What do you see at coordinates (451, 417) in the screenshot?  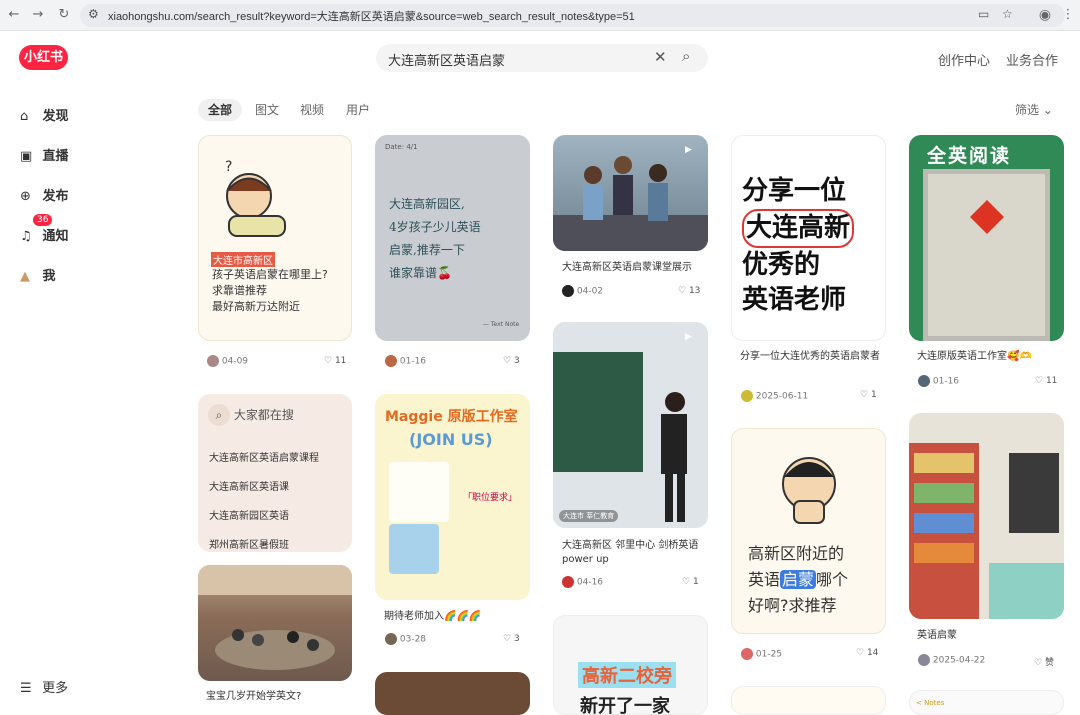 I see `poster-title: Maggie 原版工作室` at bounding box center [451, 417].